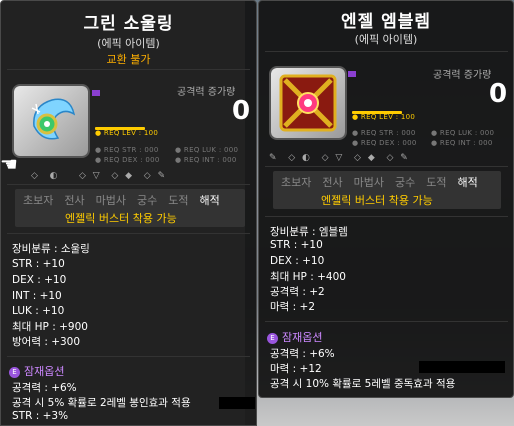  Describe the element at coordinates (128, 24) in the screenshot. I see `item-title: 그린 소울링` at that location.